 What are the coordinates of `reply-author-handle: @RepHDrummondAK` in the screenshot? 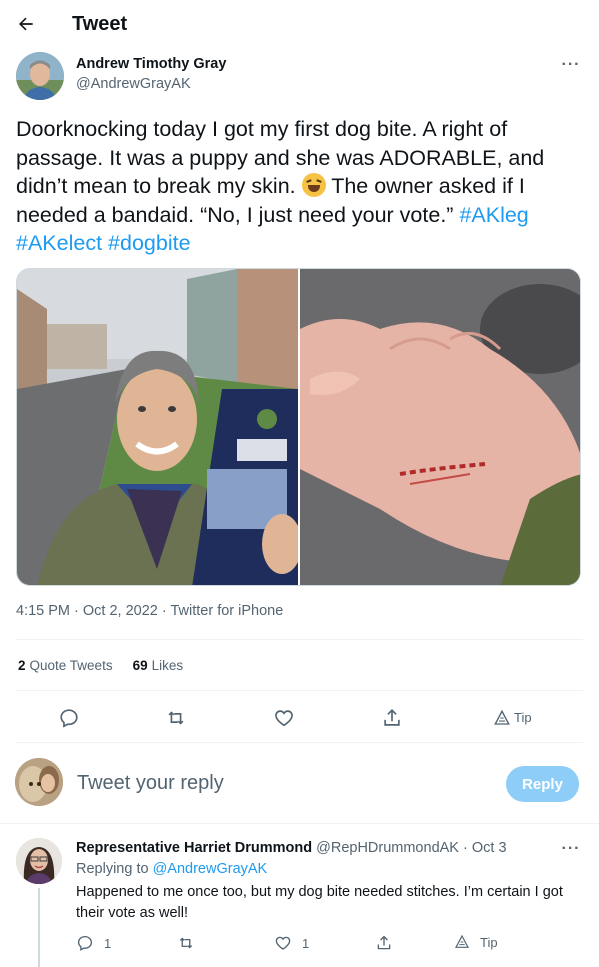 It's located at (387, 848).